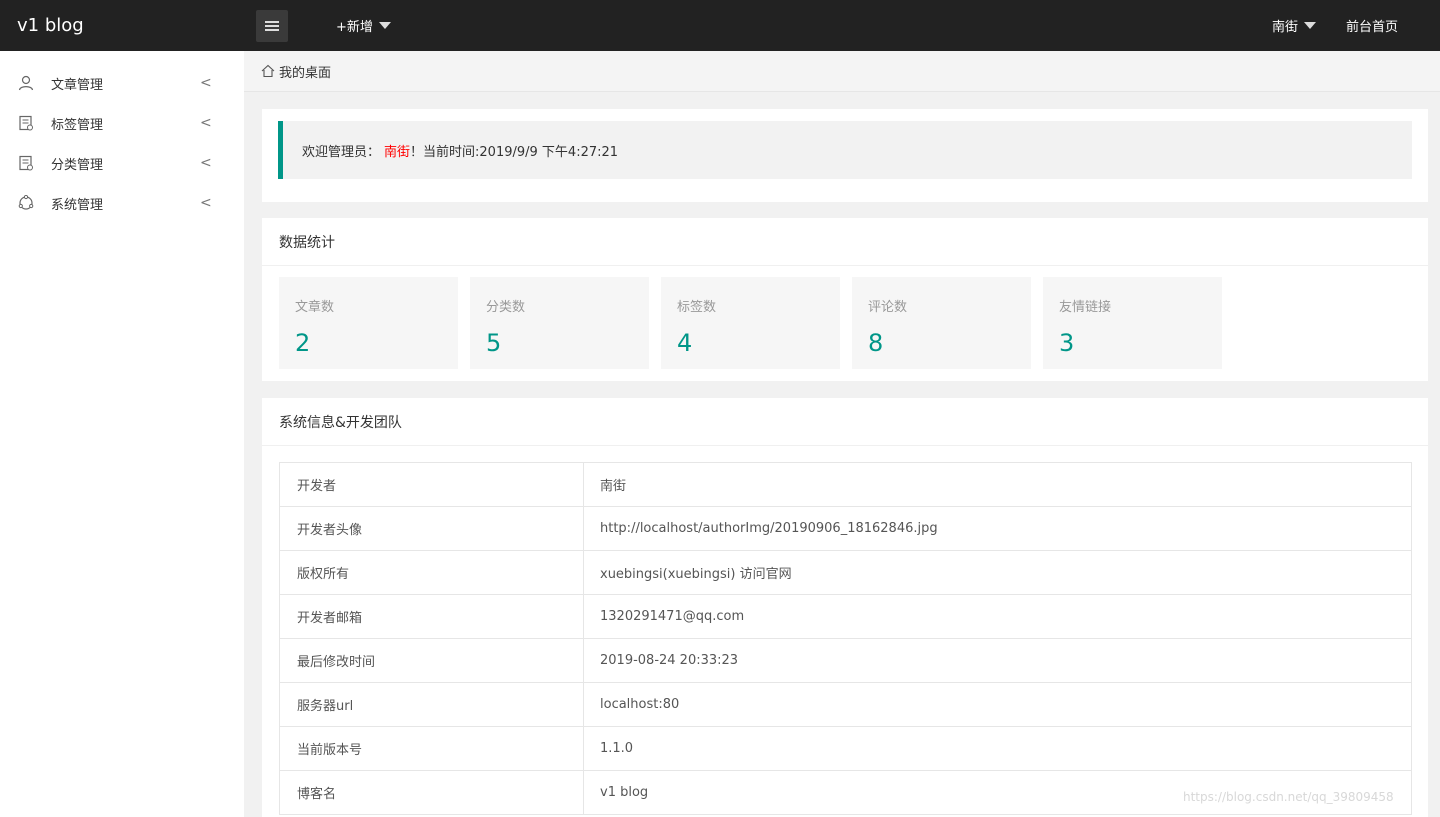 The height and width of the screenshot is (817, 1440). Describe the element at coordinates (341, 152) in the screenshot. I see `welcome-prefix: 欢迎管理员：` at that location.